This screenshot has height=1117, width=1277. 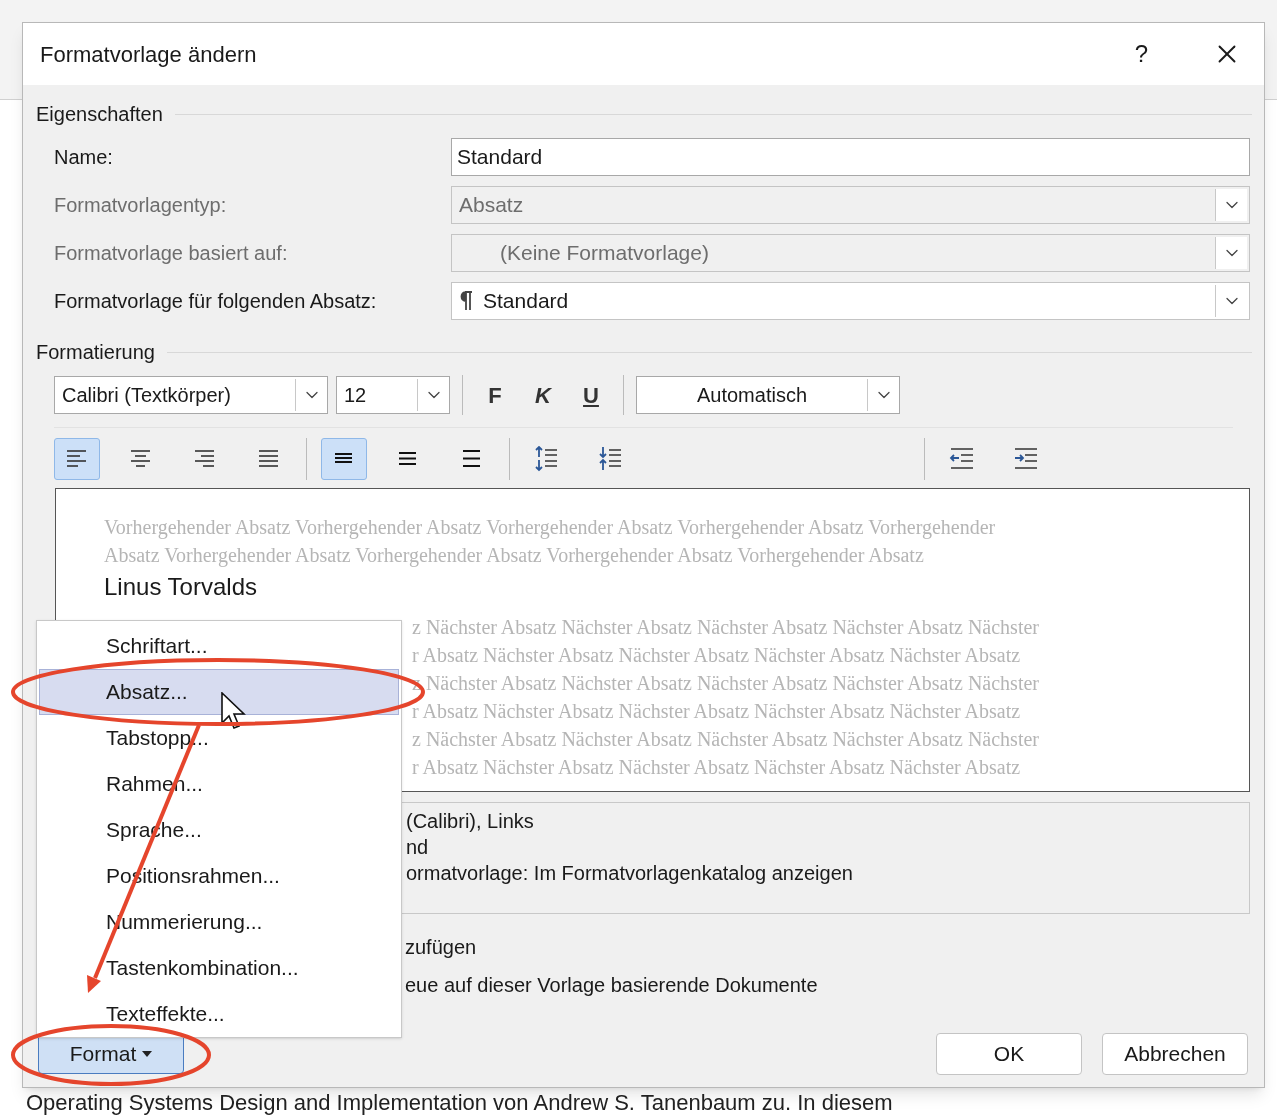 I want to click on field-label: Name:, so click(x=84, y=157).